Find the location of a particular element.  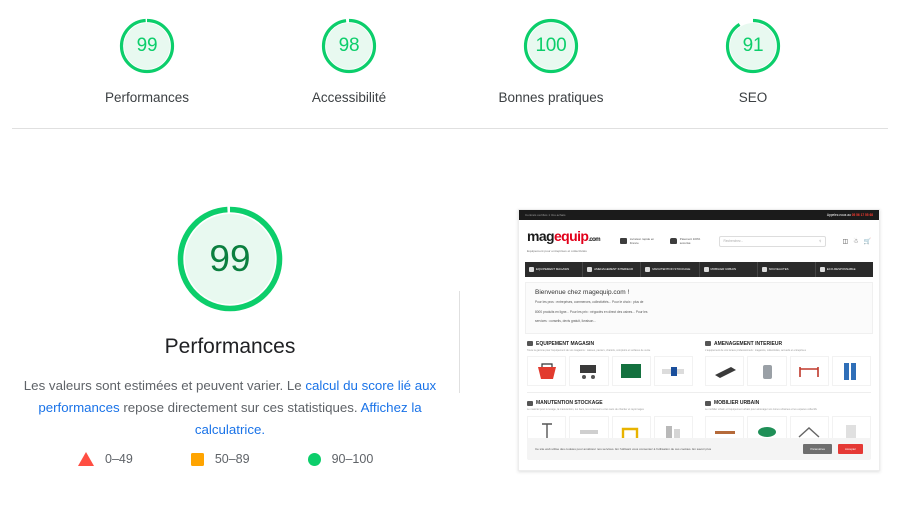

search-icon: ⚲ is located at coordinates (820, 241).